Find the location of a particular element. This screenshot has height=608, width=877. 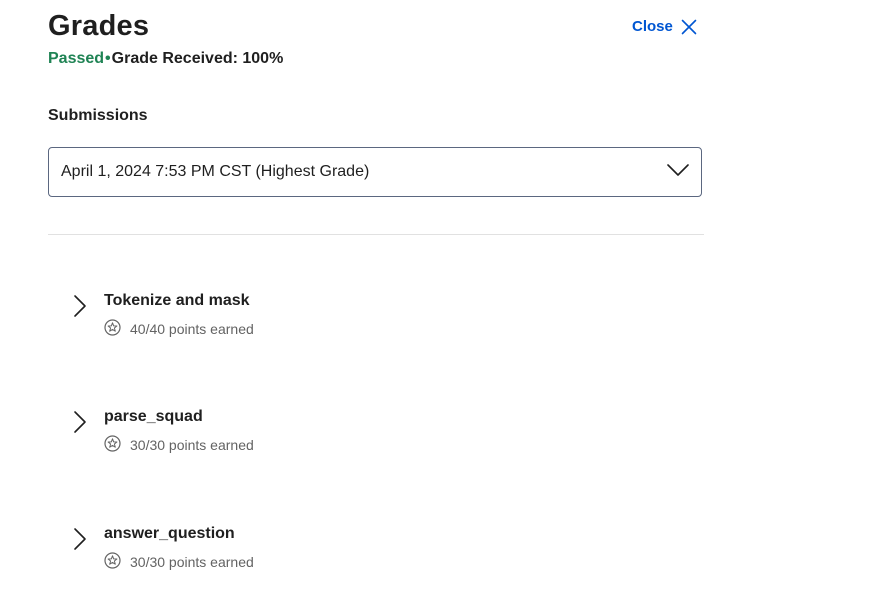

points-earned: 40/40 points earned is located at coordinates (179, 329).